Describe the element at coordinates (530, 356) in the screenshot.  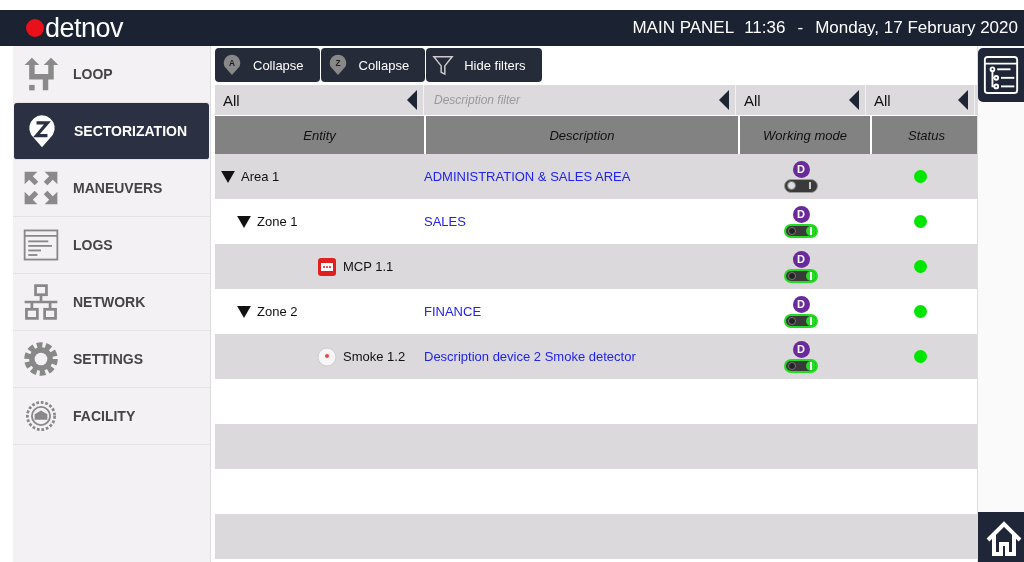
I see `description-text: Description device 2 Smoke detector` at that location.